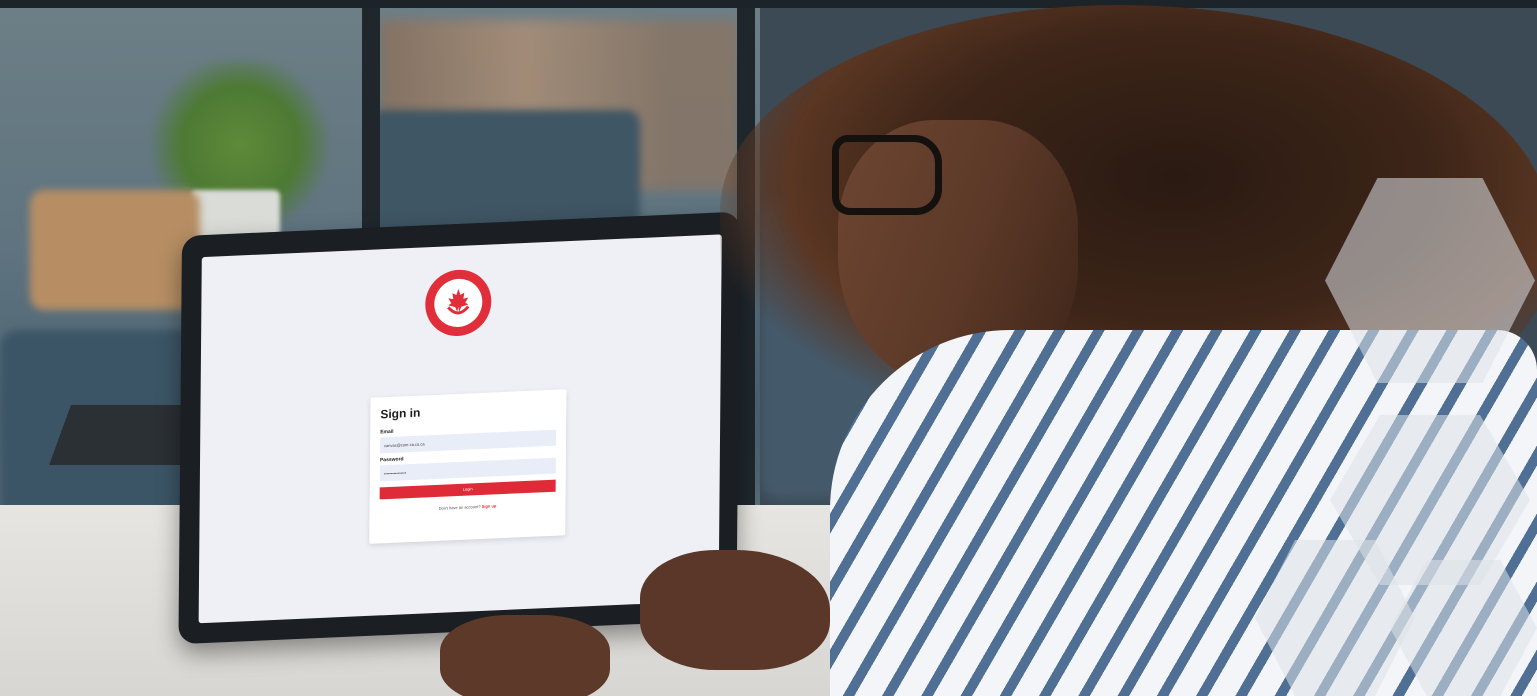 This screenshot has width=1537, height=696. Describe the element at coordinates (887, 175) in the screenshot. I see `glasses` at that location.